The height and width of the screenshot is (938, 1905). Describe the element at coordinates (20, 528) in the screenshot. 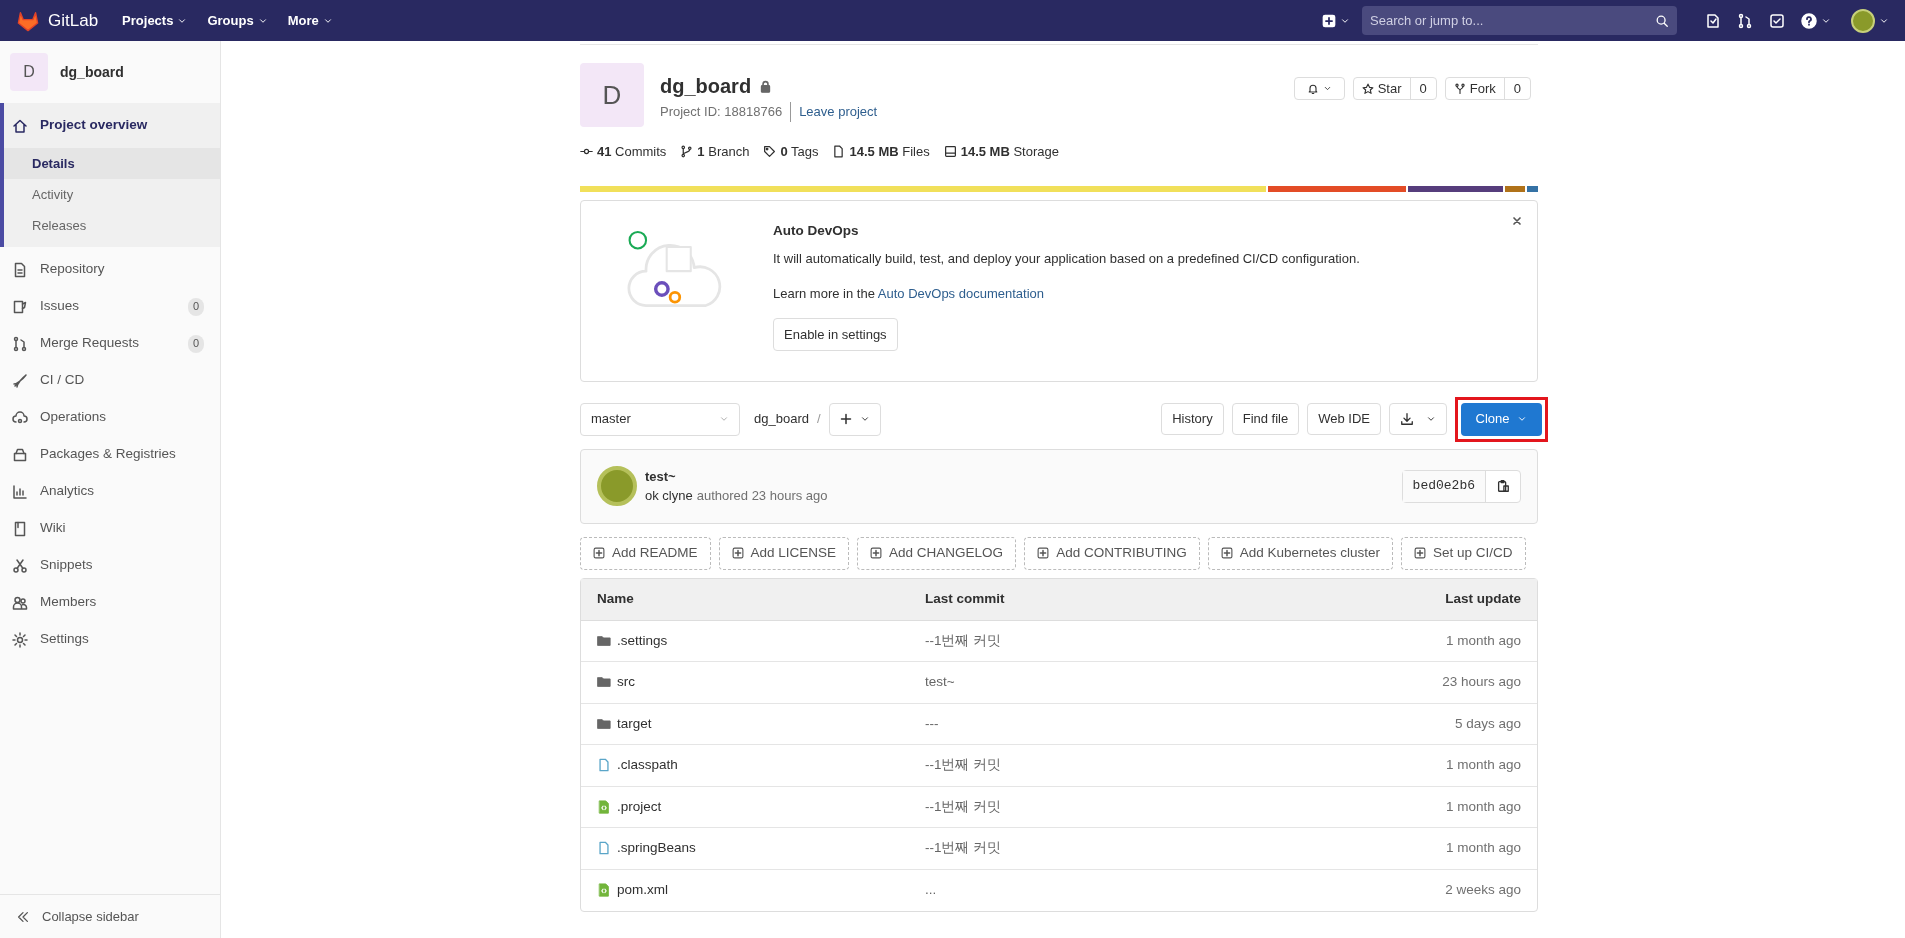

I see `book-icon` at that location.